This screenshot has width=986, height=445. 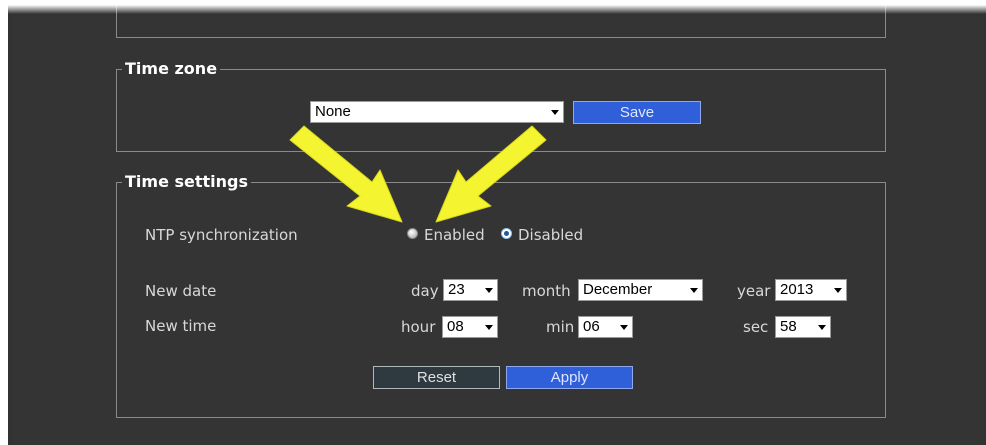 What do you see at coordinates (560, 327) in the screenshot?
I see `min-label: min` at bounding box center [560, 327].